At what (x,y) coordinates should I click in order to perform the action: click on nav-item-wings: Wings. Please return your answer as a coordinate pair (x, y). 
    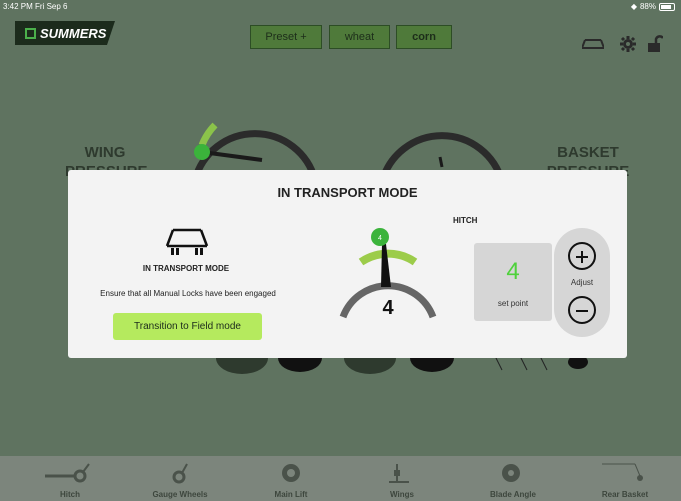
    Looking at the image, I should click on (402, 478).